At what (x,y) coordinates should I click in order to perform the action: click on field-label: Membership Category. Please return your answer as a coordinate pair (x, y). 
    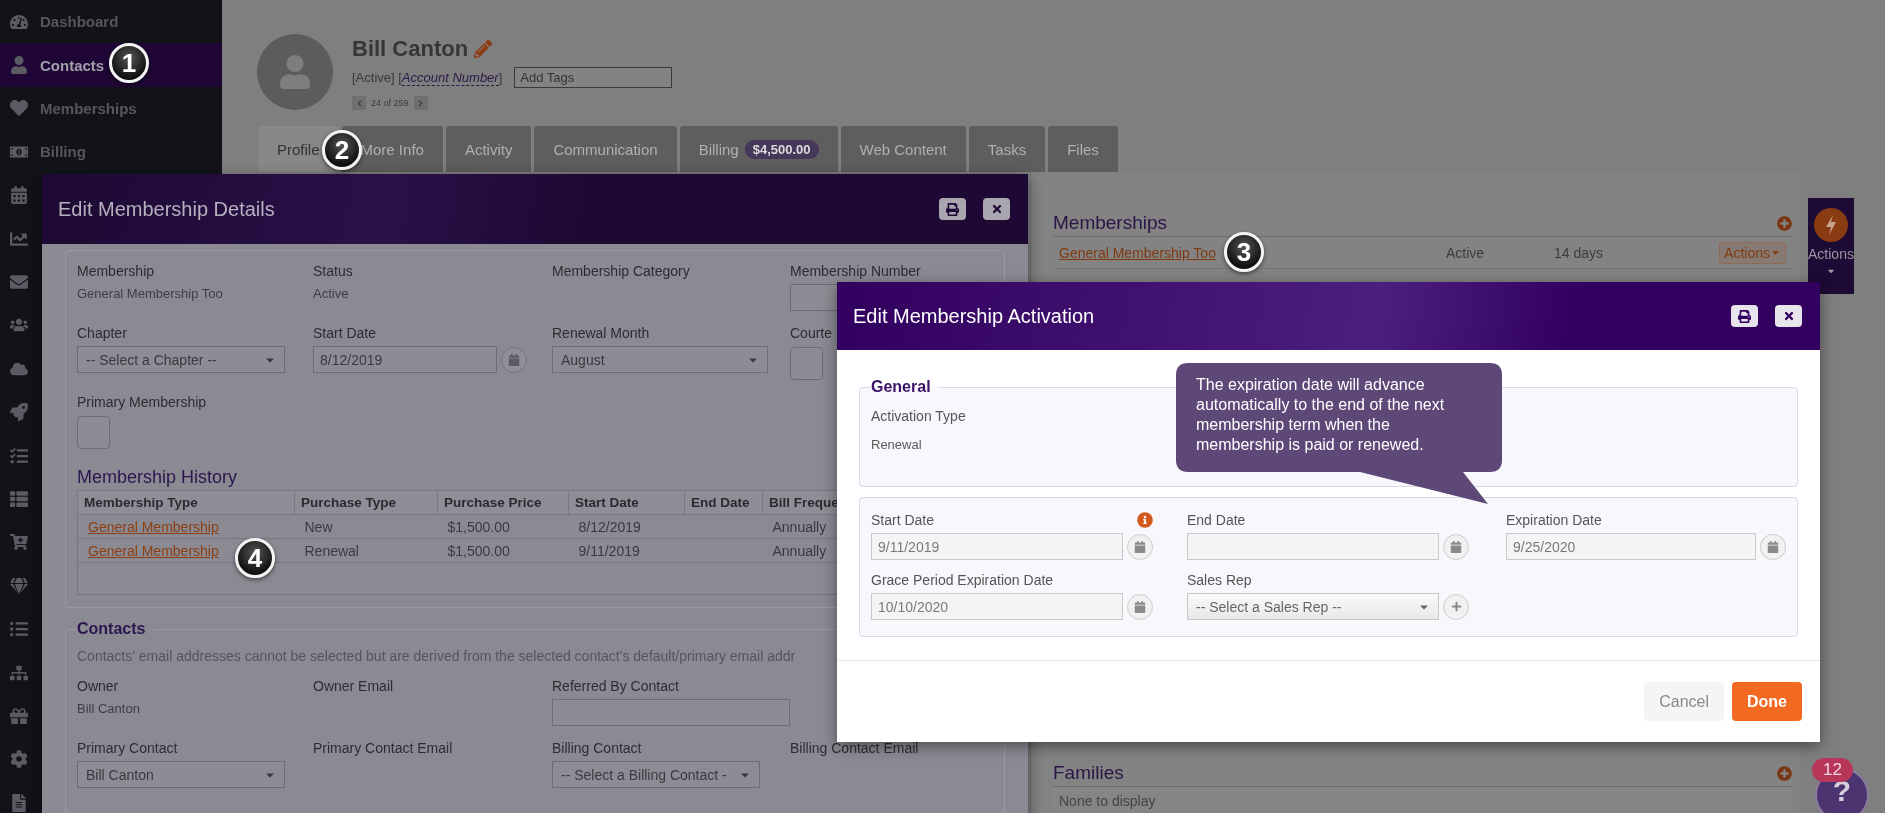
    Looking at the image, I should click on (621, 271).